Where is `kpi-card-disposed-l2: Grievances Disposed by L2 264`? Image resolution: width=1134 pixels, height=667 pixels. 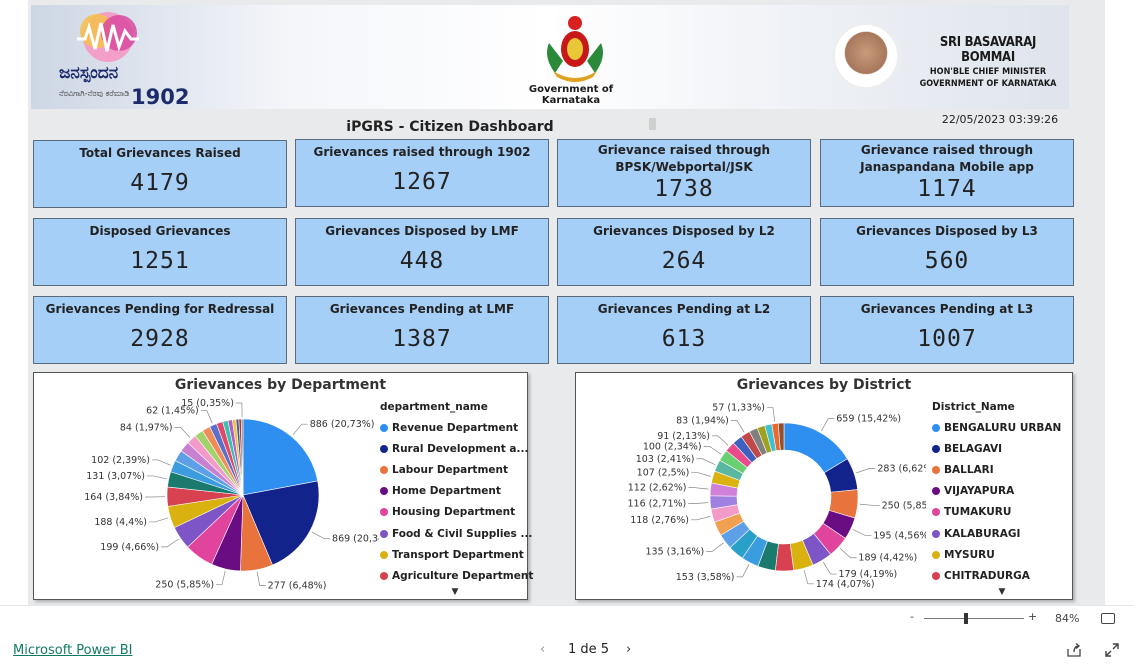 kpi-card-disposed-l2: Grievances Disposed by L2 264 is located at coordinates (684, 252).